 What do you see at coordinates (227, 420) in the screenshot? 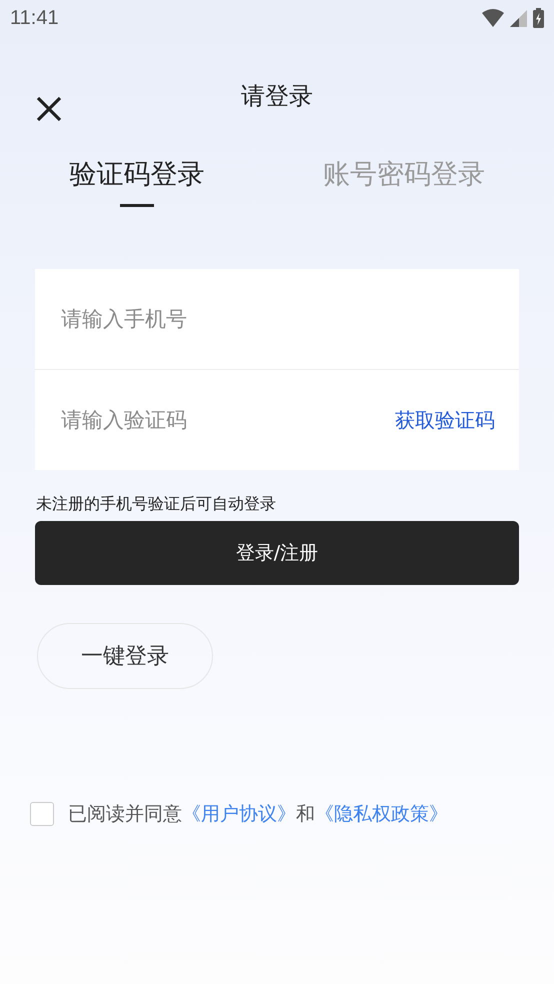
I see `code-field: 请输入验证码` at bounding box center [227, 420].